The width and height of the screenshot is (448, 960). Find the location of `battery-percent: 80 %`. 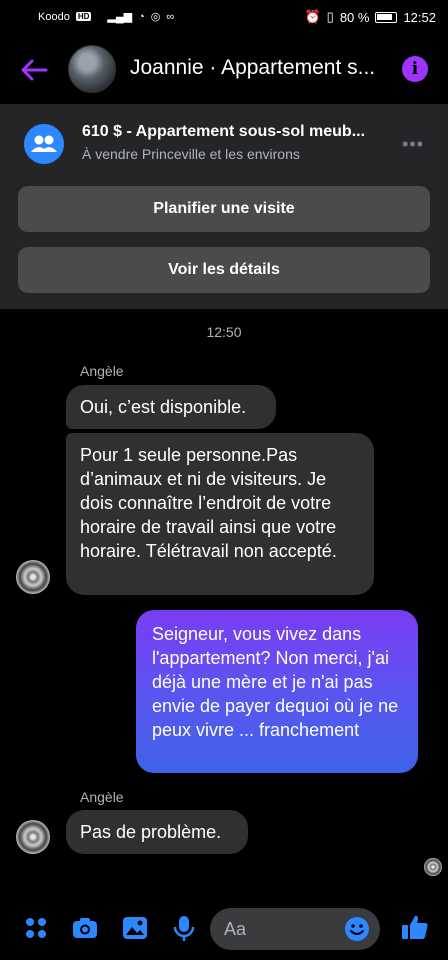

battery-percent: 80 % is located at coordinates (354, 17).